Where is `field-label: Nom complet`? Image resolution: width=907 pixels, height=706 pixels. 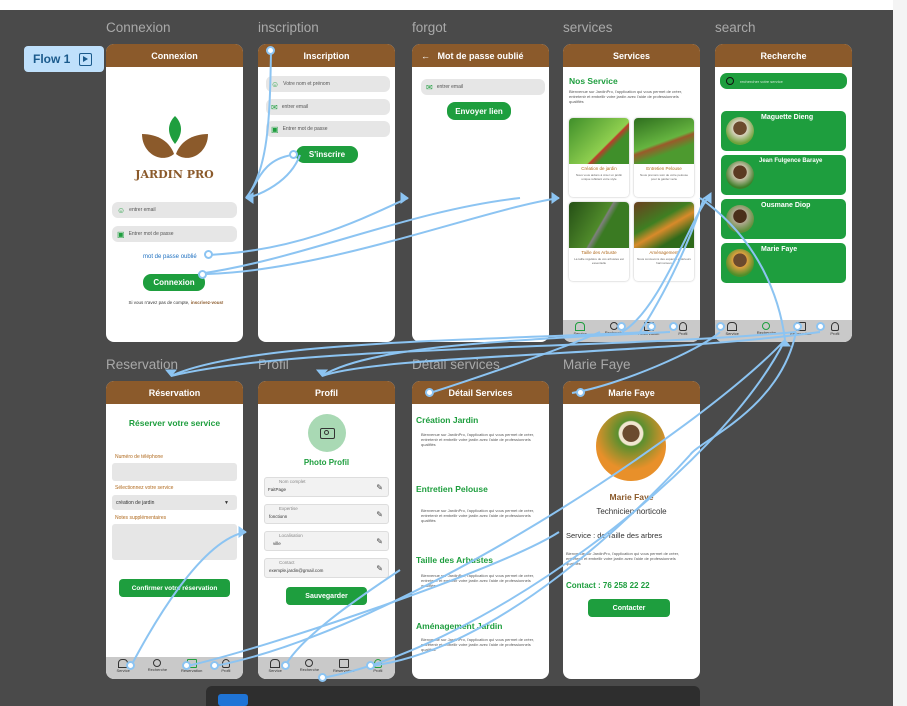
field-label: Nom complet is located at coordinates (292, 481).